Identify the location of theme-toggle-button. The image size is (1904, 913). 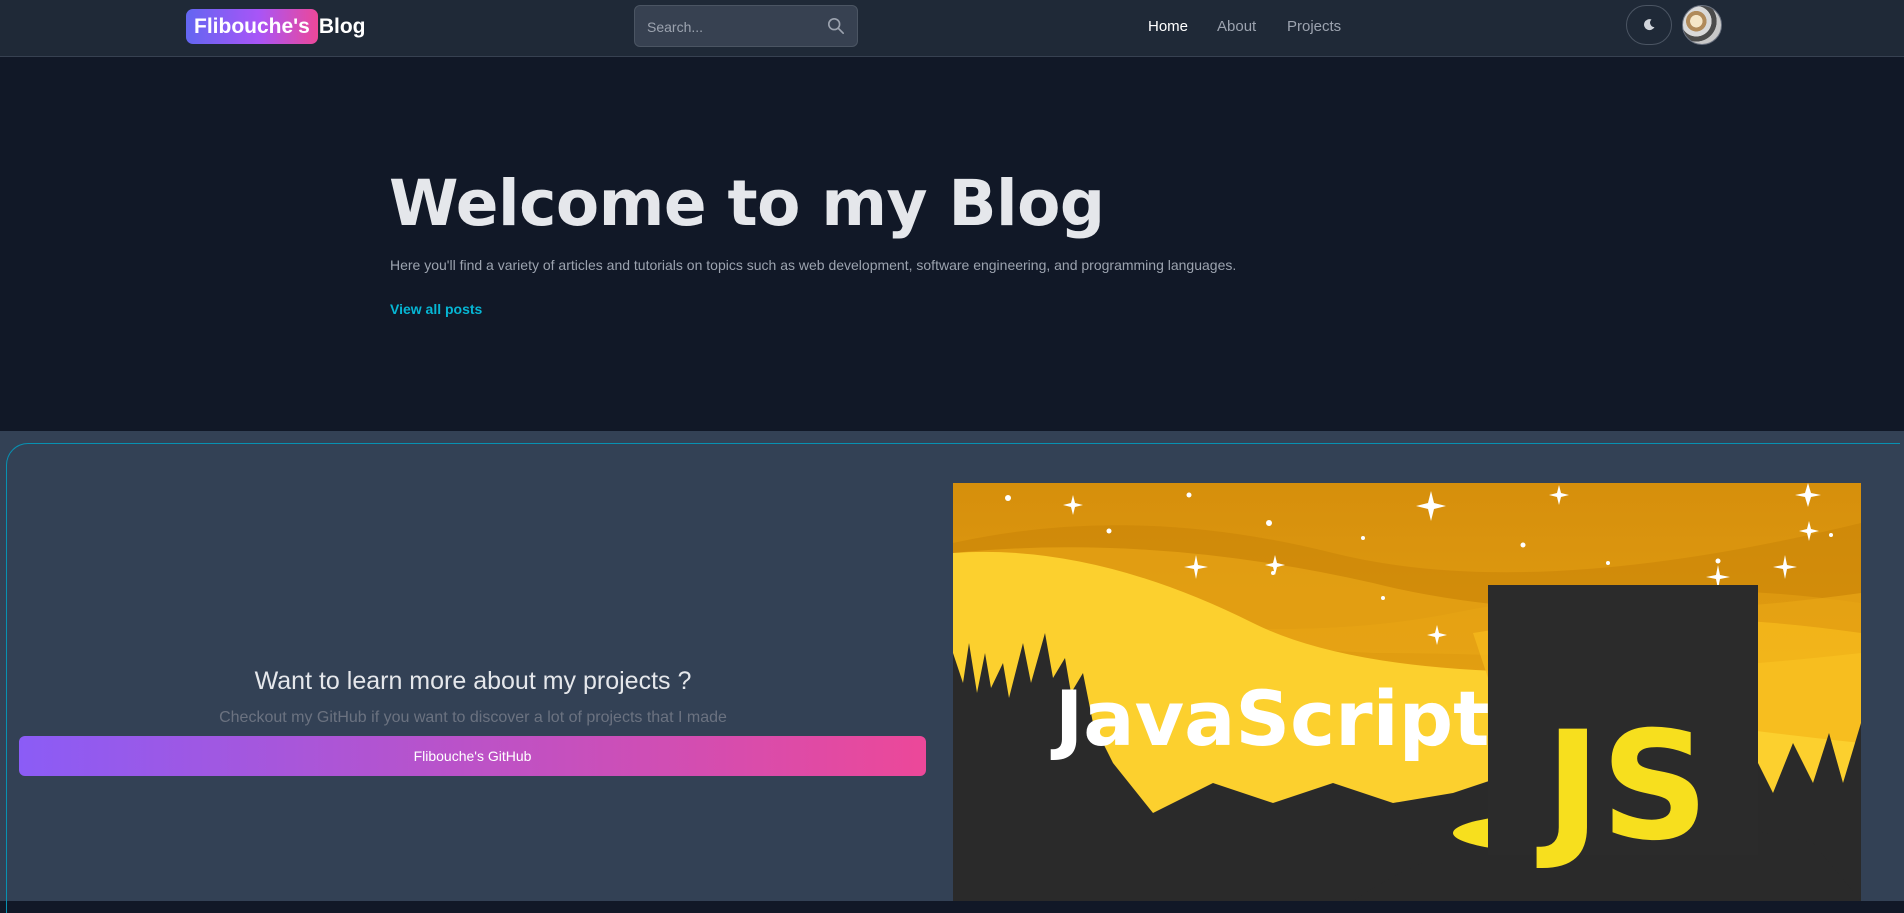
(1649, 25).